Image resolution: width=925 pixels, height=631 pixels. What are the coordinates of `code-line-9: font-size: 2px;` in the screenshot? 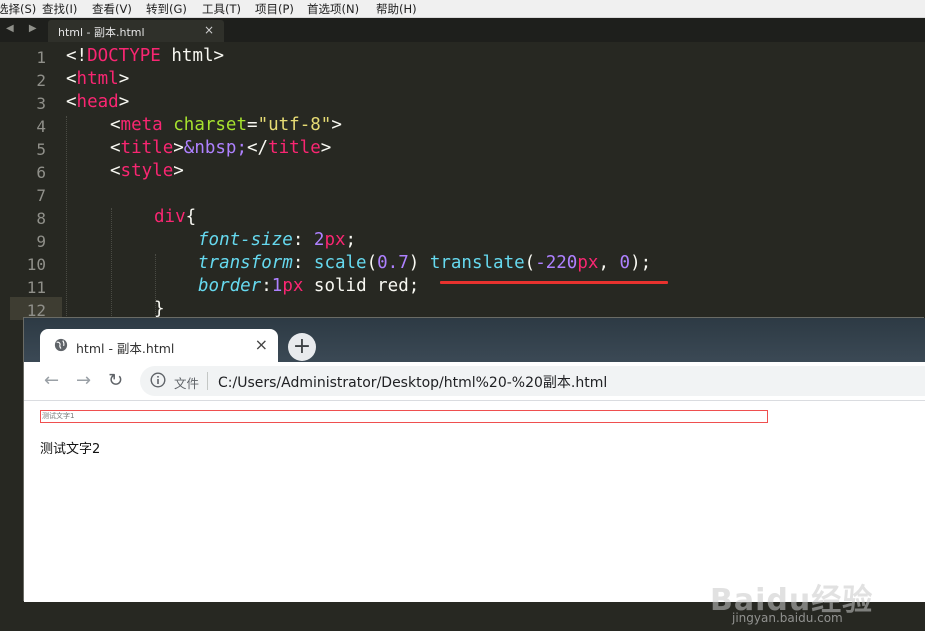 It's located at (277, 240).